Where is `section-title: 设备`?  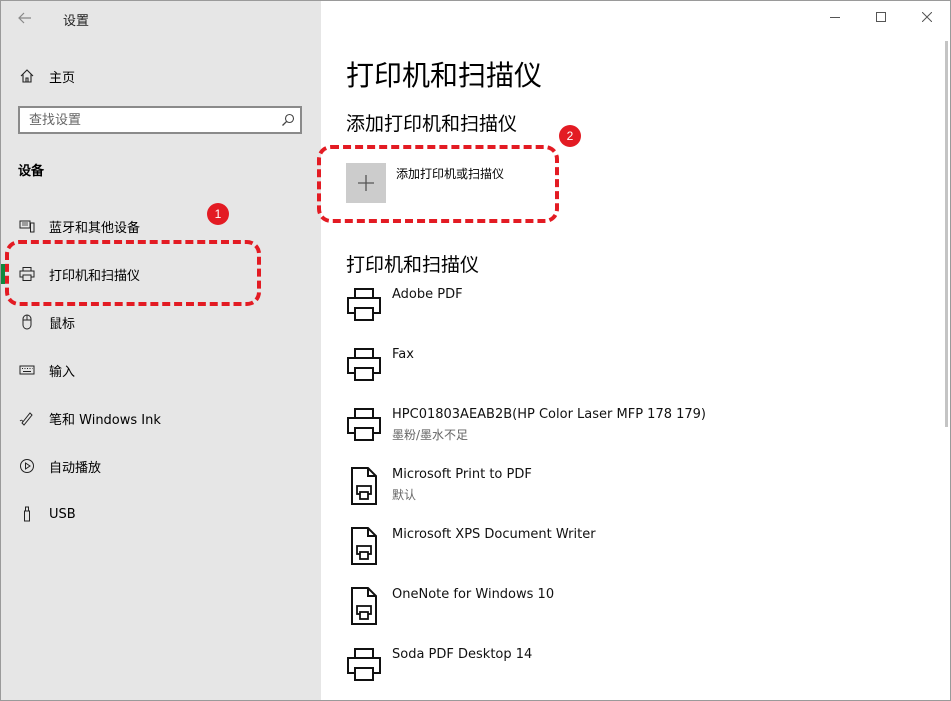 section-title: 设备 is located at coordinates (31, 171).